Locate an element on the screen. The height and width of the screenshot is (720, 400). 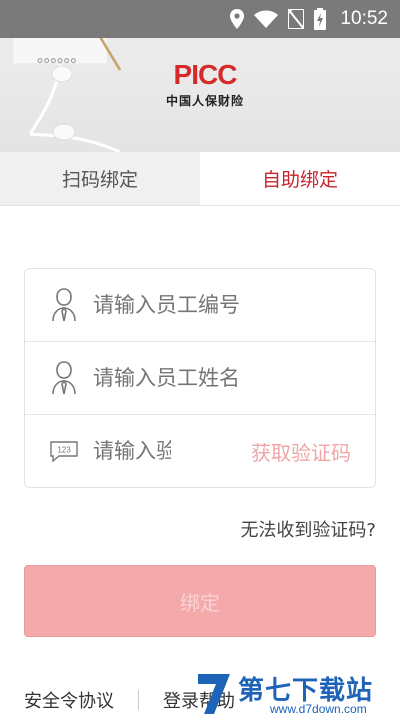
keypad-icon-text: 123 is located at coordinates (64, 450).